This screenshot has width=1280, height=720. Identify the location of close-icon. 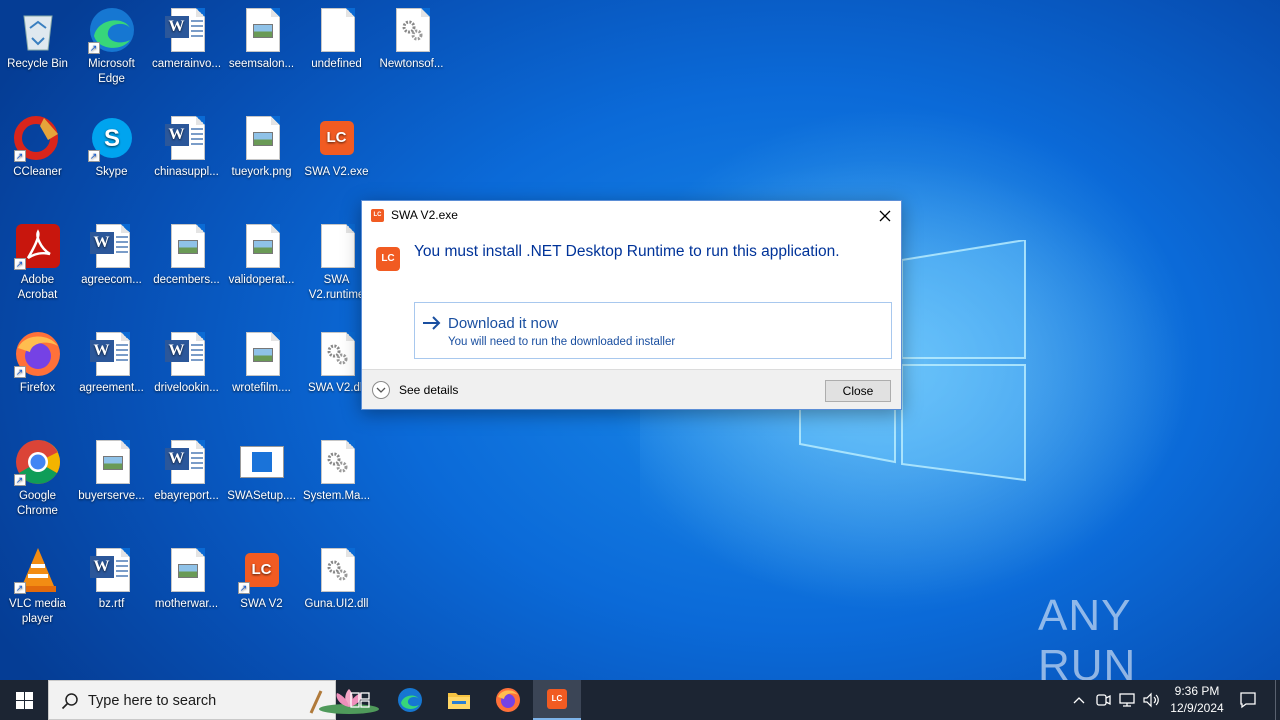
(885, 215).